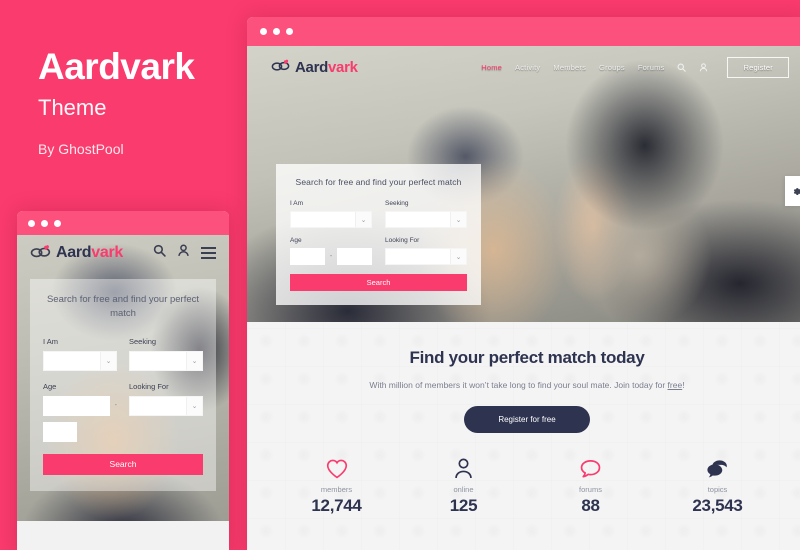  Describe the element at coordinates (527, 419) in the screenshot. I see `register-for-free-button: Register for free` at that location.